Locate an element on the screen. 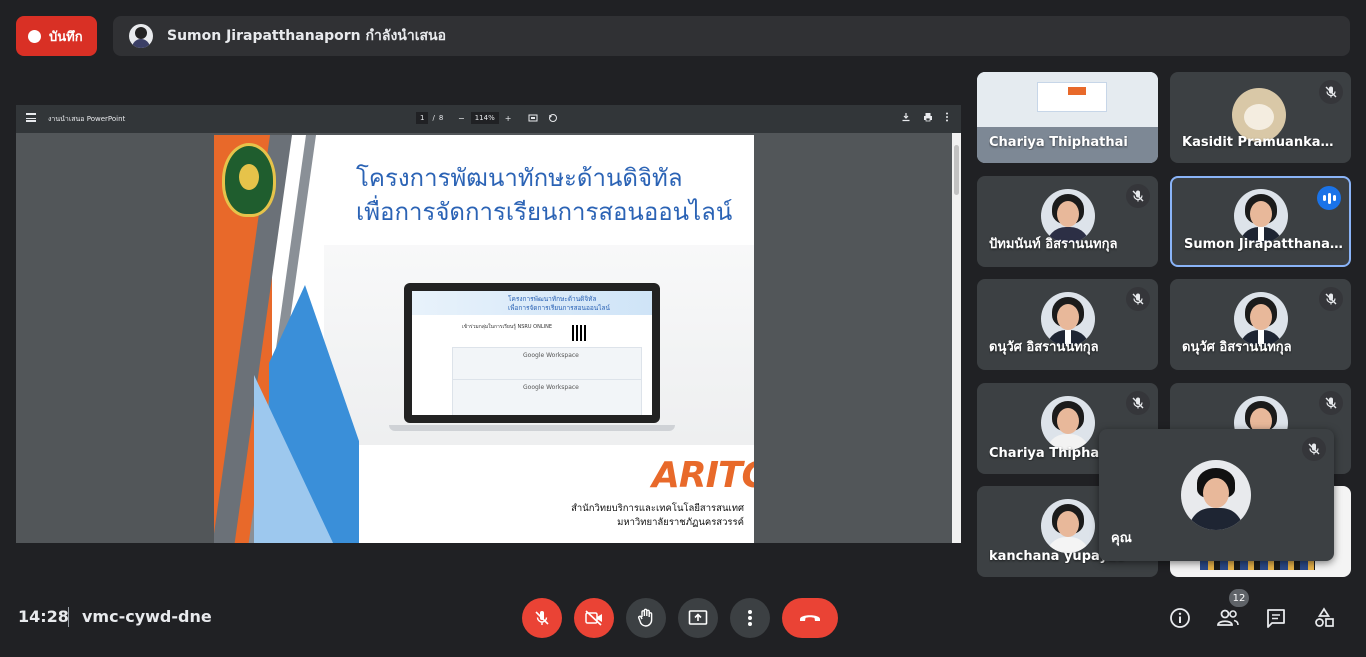  org-line1: สำนักวิทยบริการและเทคโนโลยีสารสนเทศ is located at coordinates (657, 508).